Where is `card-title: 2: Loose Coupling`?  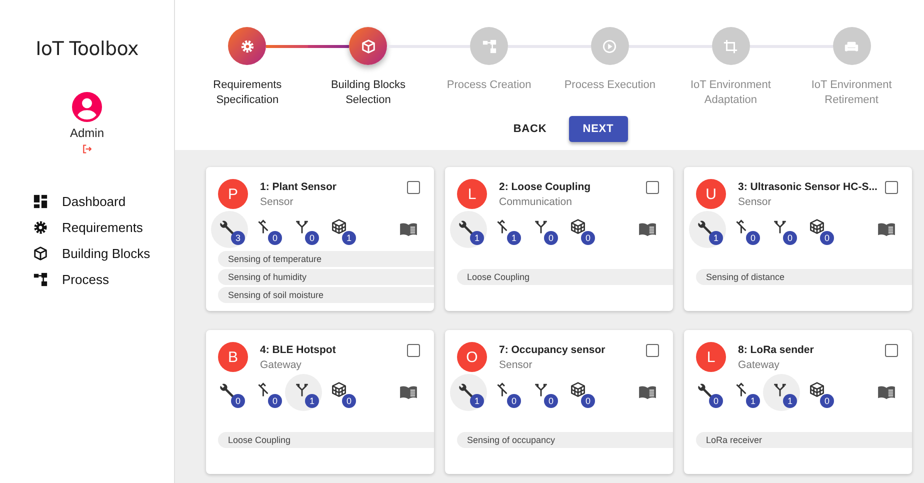
card-title: 2: Loose Coupling is located at coordinates (545, 187).